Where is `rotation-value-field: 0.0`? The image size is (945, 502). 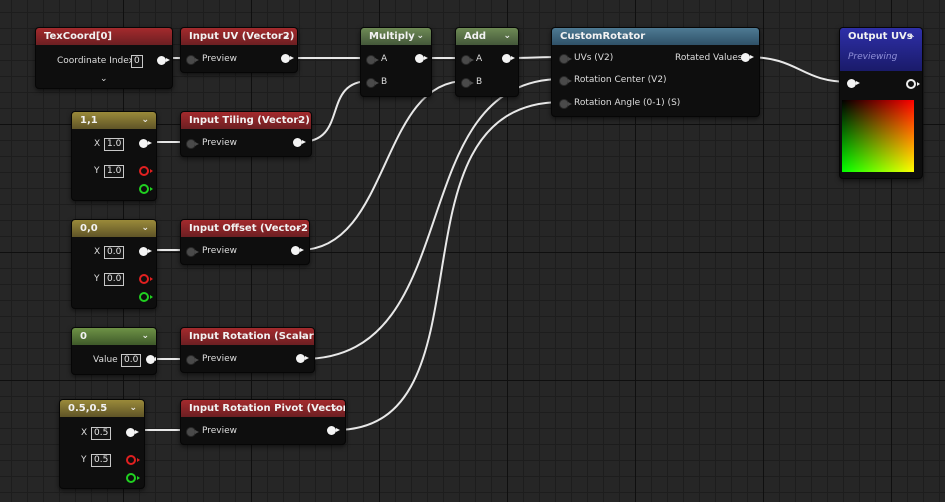
rotation-value-field: 0.0 is located at coordinates (131, 360).